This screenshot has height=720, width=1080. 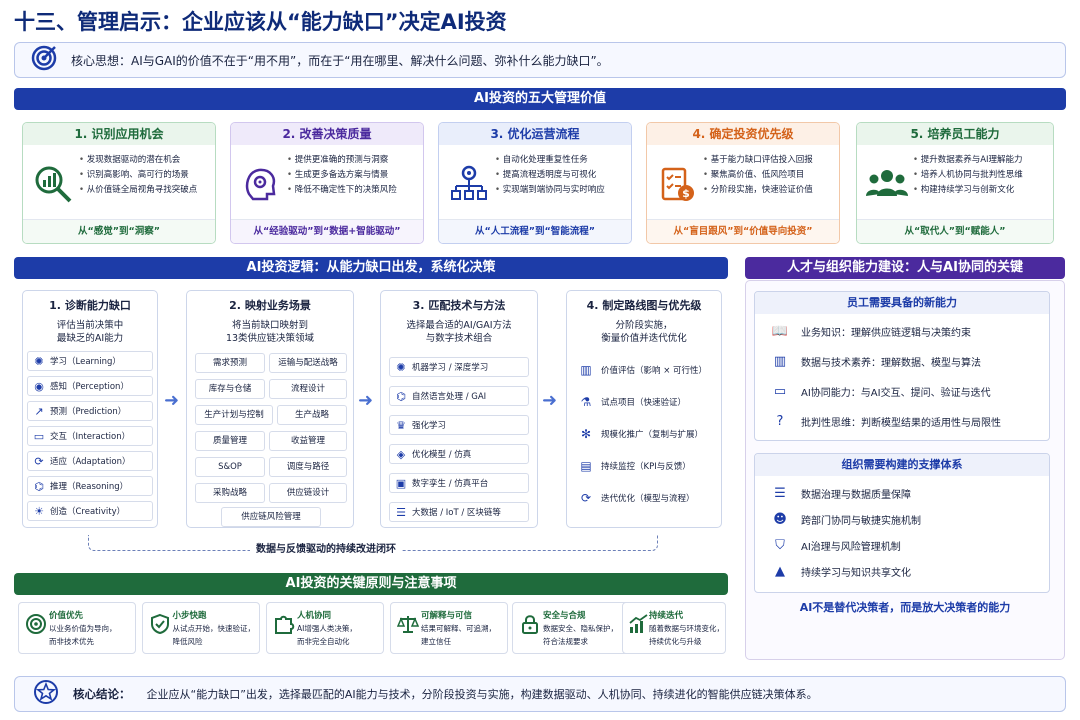 I want to click on capability-item: ↗ 预测（Prediction）, so click(x=90, y=411).